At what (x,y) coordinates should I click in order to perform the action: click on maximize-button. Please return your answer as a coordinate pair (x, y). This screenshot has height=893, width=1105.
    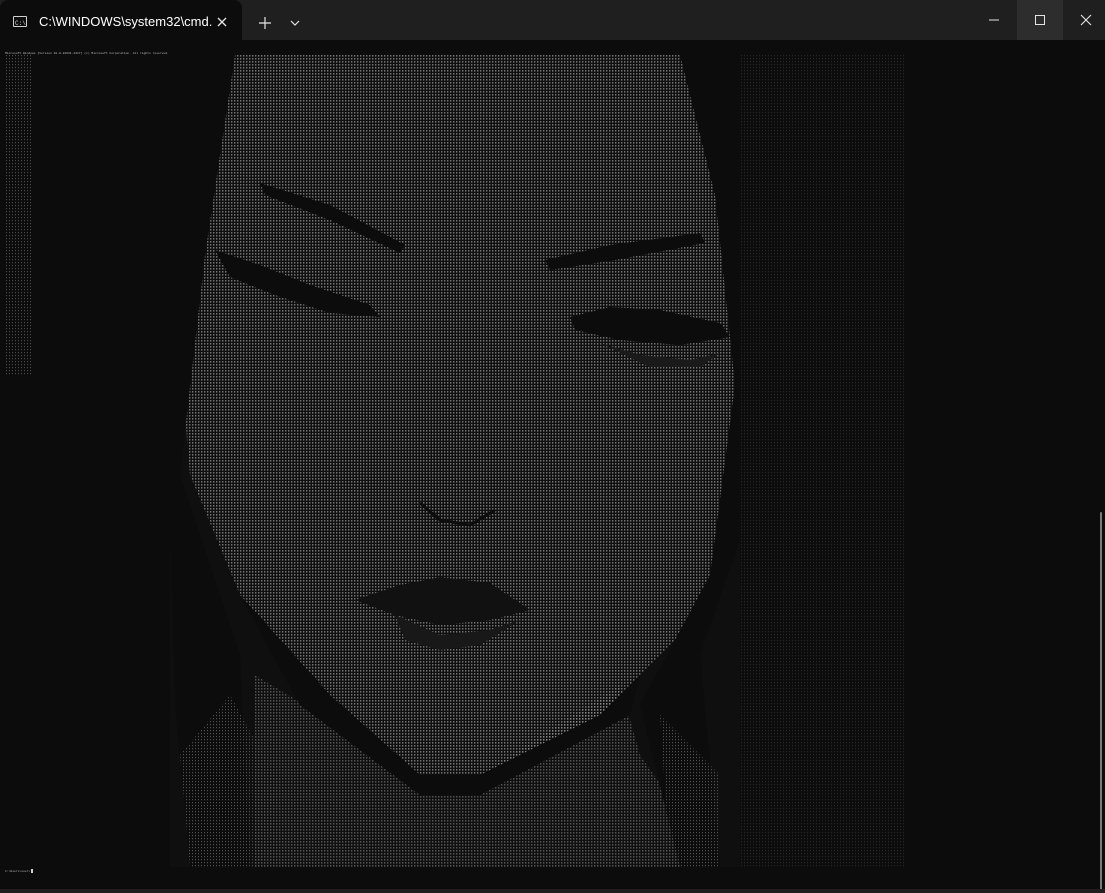
    Looking at the image, I should click on (1040, 20).